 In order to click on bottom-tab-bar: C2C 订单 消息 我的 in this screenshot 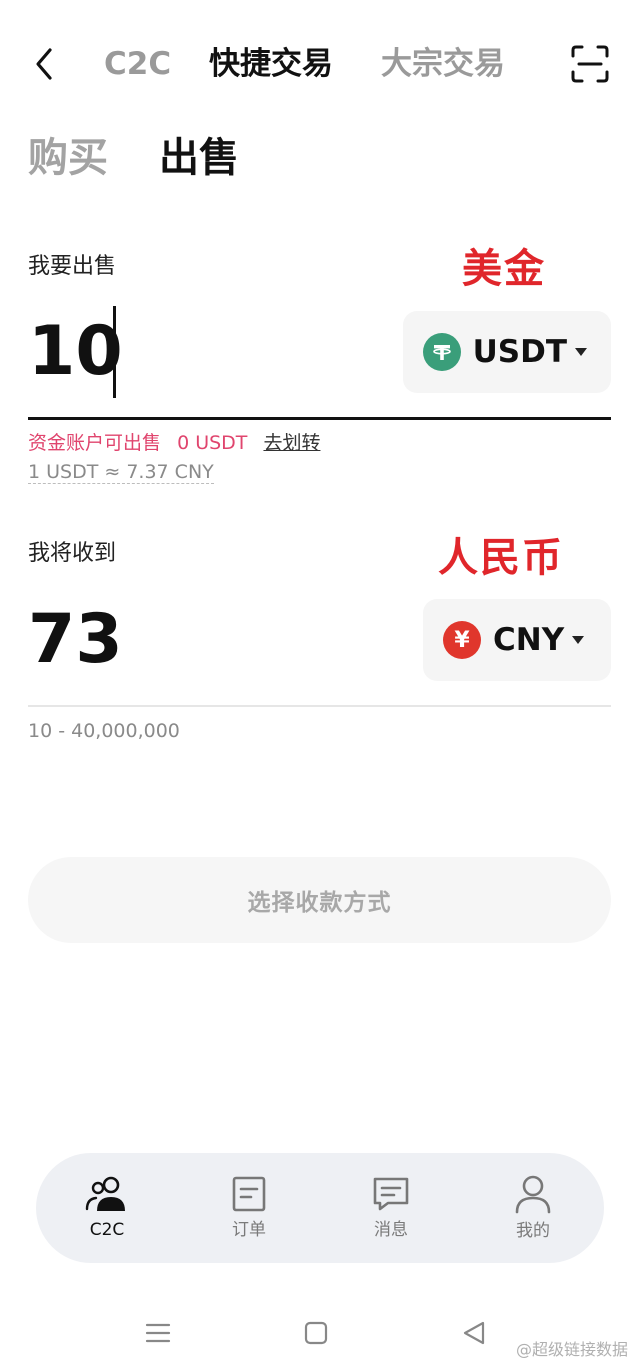, I will do `click(320, 1208)`.